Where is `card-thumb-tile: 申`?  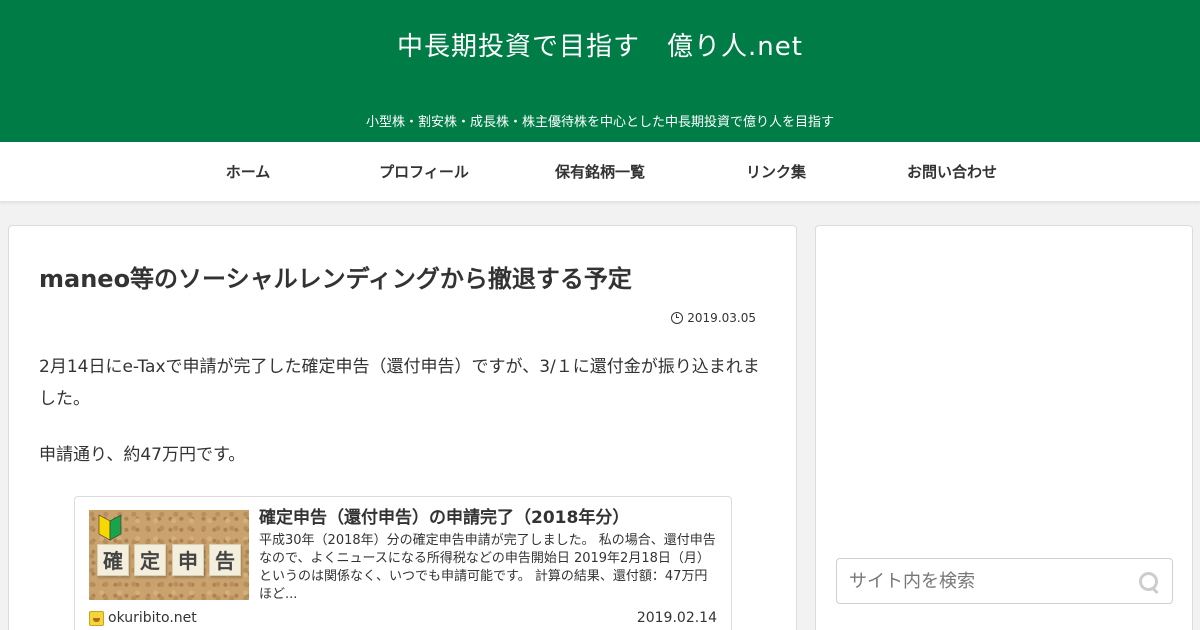 card-thumb-tile: 申 is located at coordinates (188, 560).